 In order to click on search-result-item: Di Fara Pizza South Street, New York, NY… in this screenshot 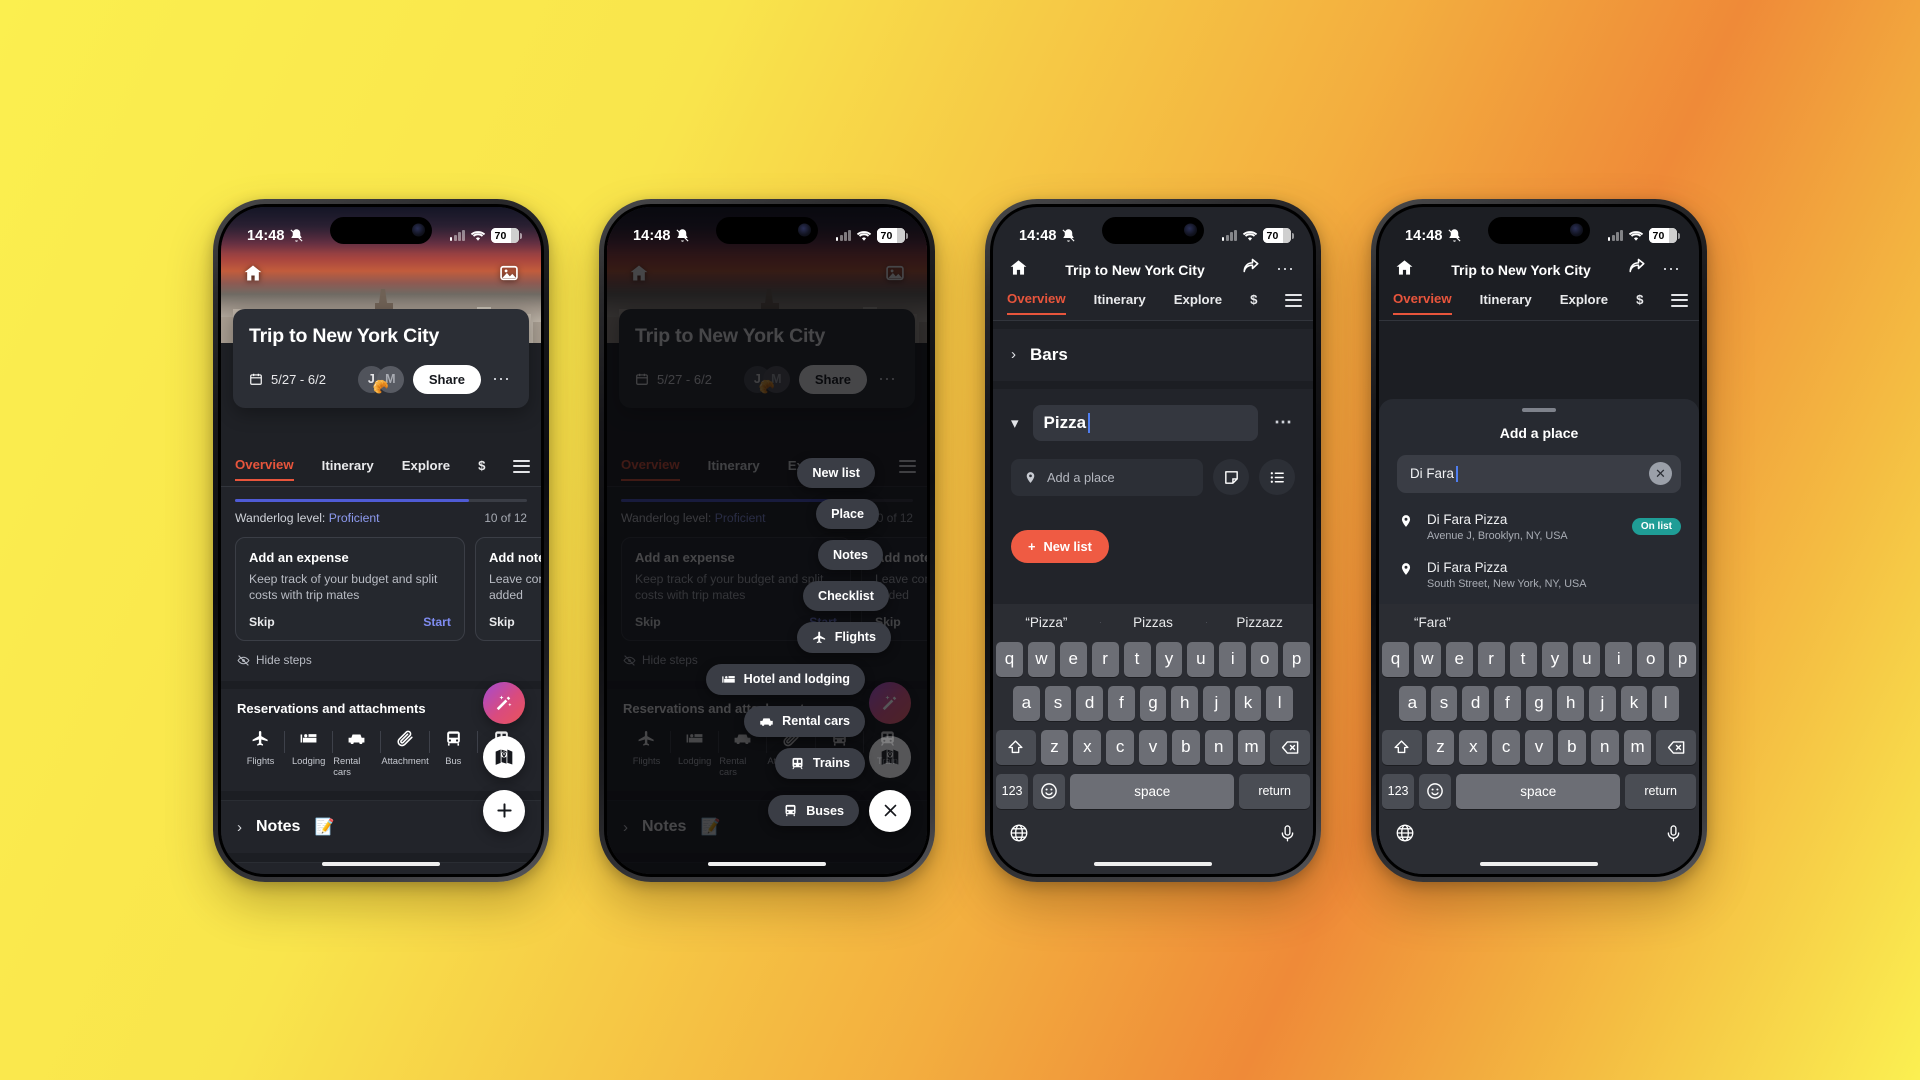, I will do `click(1539, 575)`.